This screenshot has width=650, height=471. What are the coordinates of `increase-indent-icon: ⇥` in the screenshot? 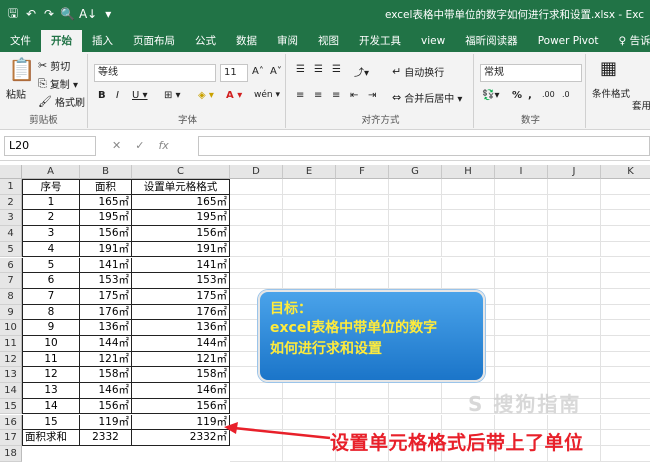 It's located at (372, 95).